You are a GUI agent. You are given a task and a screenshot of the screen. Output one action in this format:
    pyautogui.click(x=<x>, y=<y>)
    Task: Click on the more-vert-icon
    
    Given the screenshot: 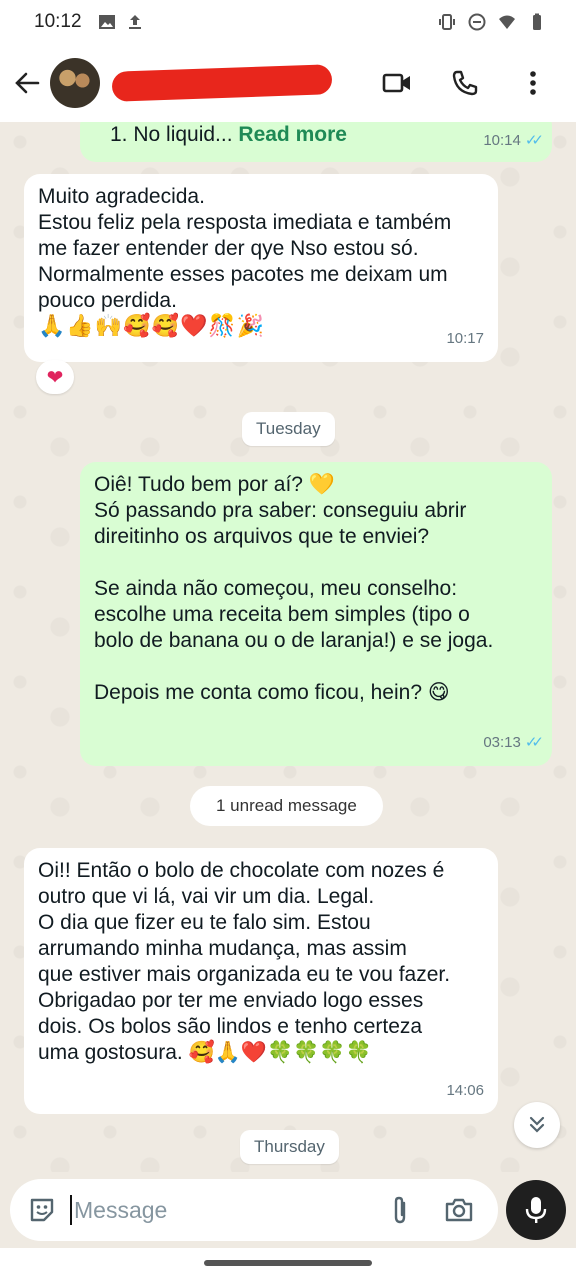 What is the action you would take?
    pyautogui.click(x=533, y=83)
    